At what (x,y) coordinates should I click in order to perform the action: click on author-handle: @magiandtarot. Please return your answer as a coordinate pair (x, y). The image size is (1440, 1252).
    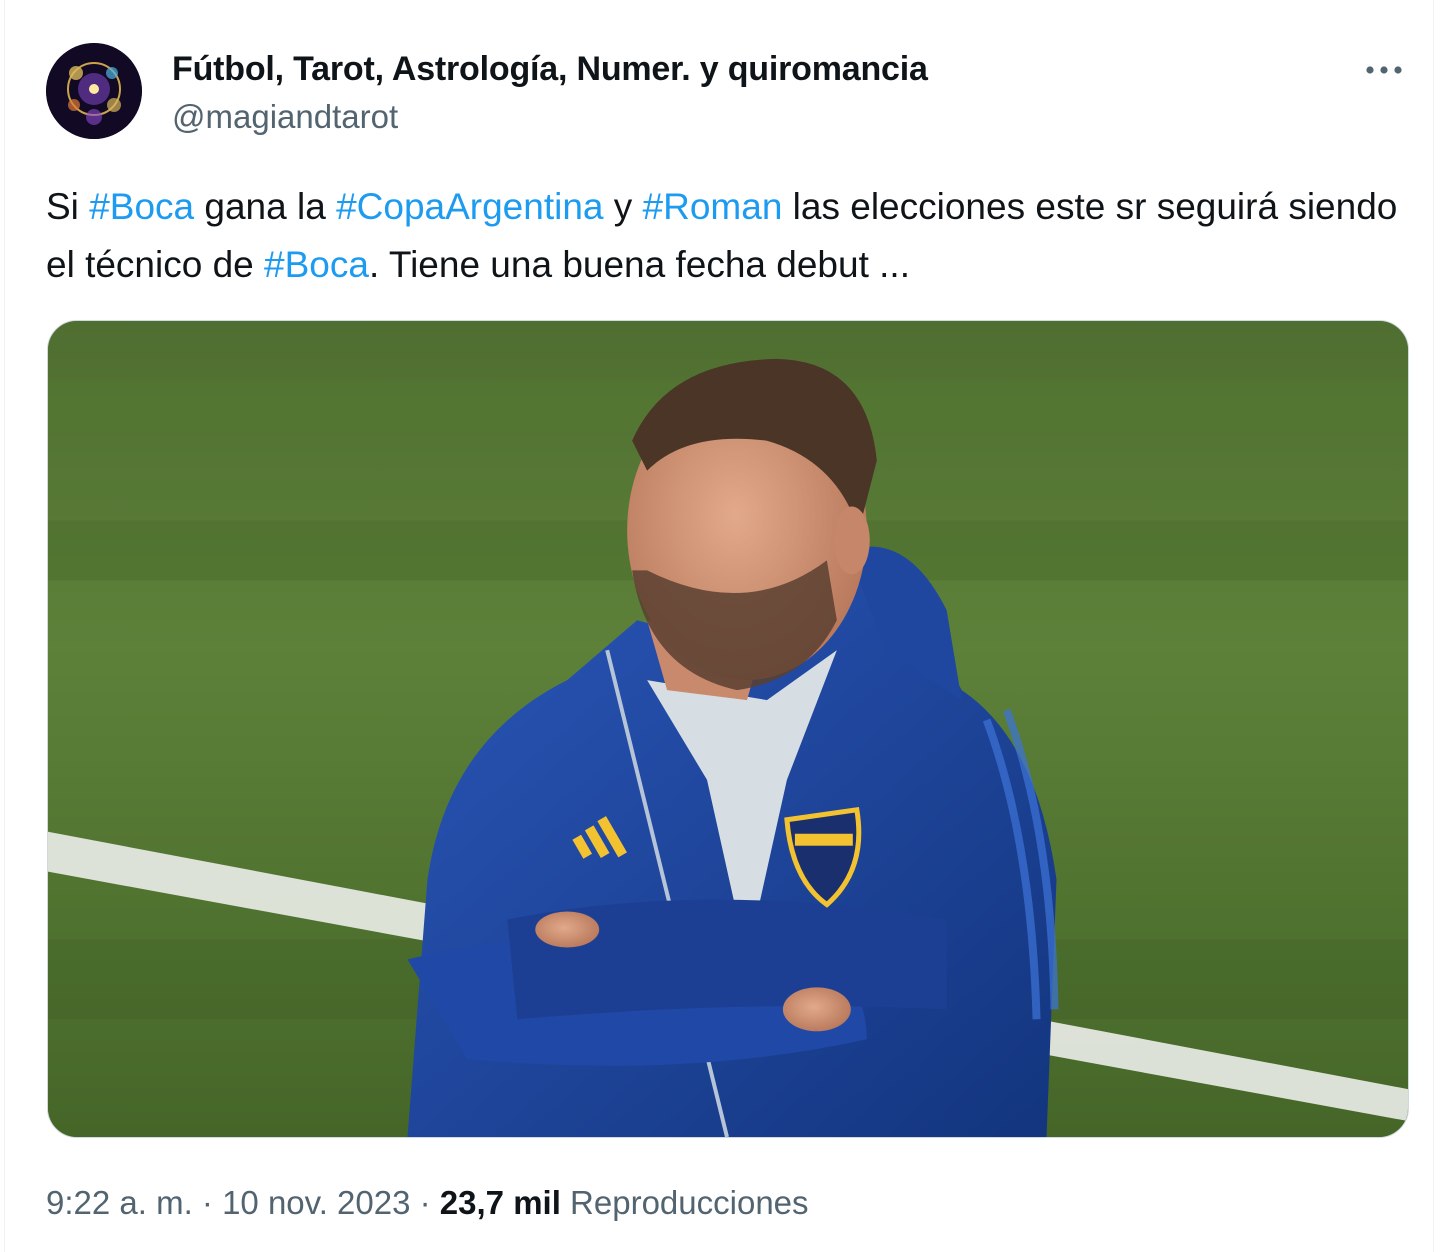
    Looking at the image, I should click on (285, 117).